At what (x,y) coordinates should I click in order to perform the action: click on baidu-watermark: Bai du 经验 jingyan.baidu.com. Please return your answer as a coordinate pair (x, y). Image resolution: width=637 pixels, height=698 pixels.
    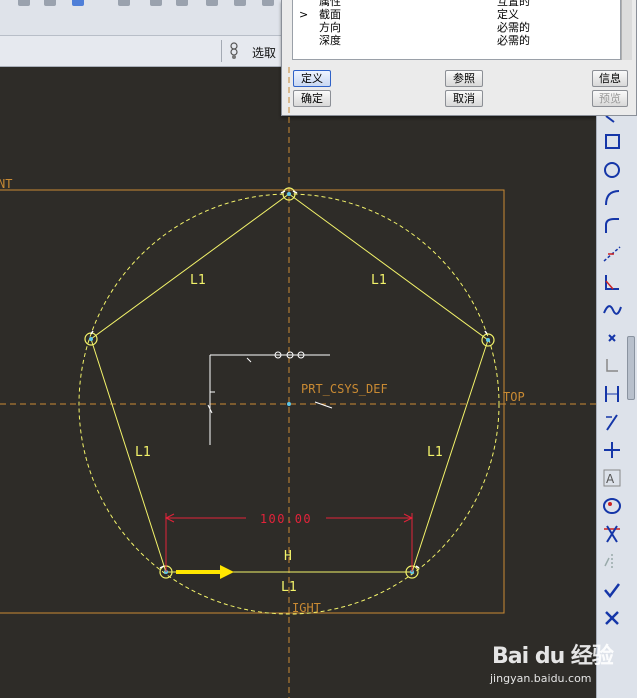
    Looking at the image, I should click on (561, 663).